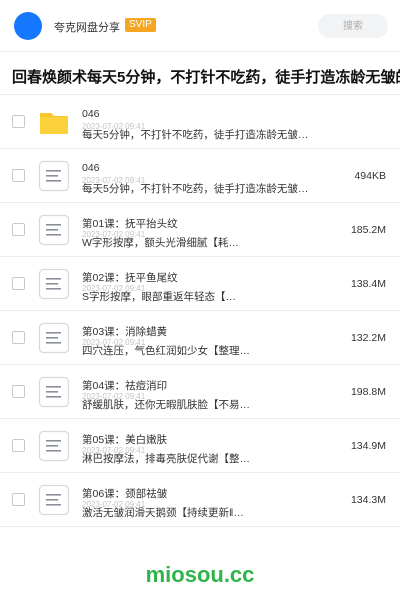 The height and width of the screenshot is (600, 400). What do you see at coordinates (200, 574) in the screenshot?
I see `watermark: miosou.cc` at bounding box center [200, 574].